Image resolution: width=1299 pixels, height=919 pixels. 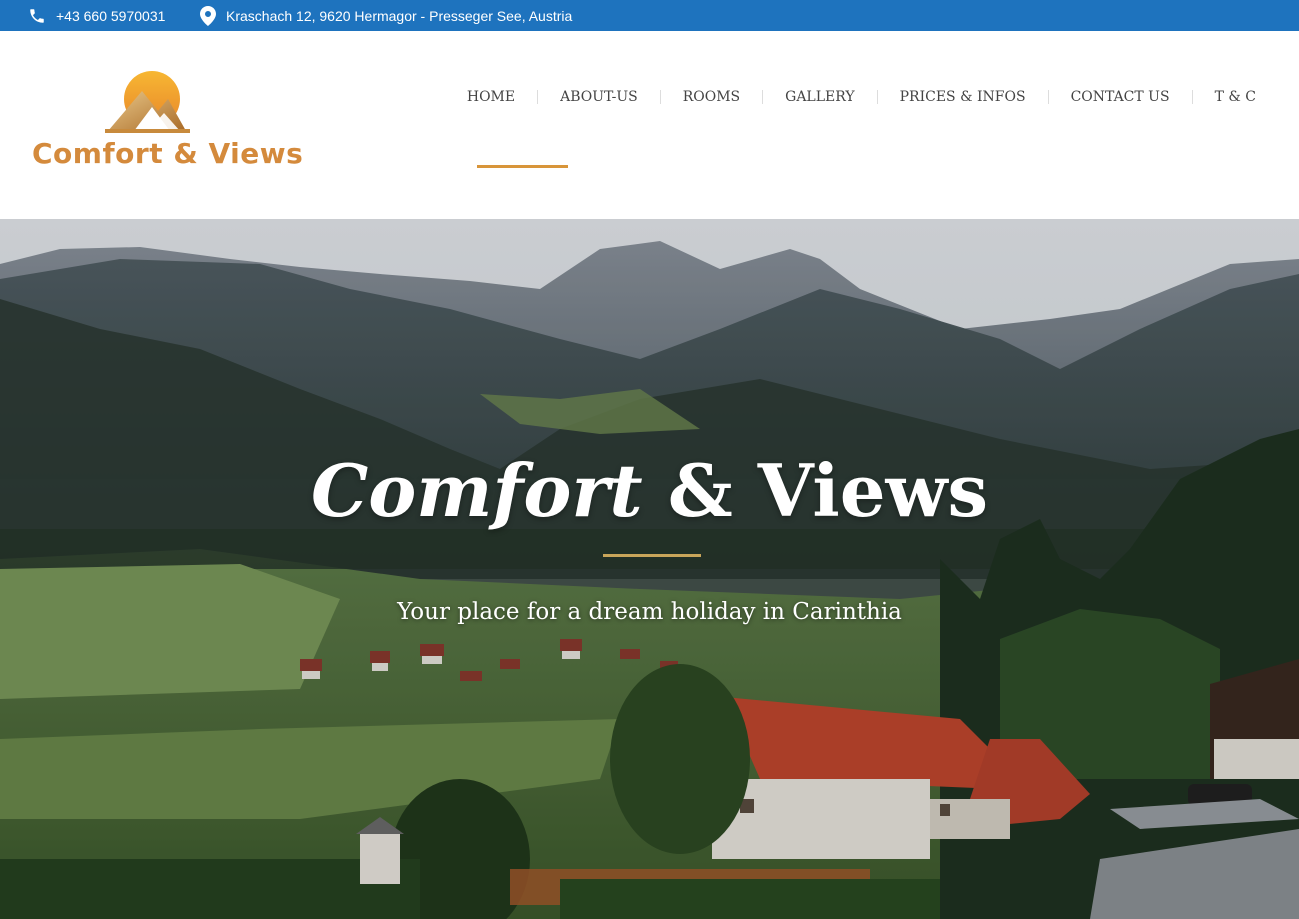 I want to click on nav-active-indicator, so click(x=522, y=166).